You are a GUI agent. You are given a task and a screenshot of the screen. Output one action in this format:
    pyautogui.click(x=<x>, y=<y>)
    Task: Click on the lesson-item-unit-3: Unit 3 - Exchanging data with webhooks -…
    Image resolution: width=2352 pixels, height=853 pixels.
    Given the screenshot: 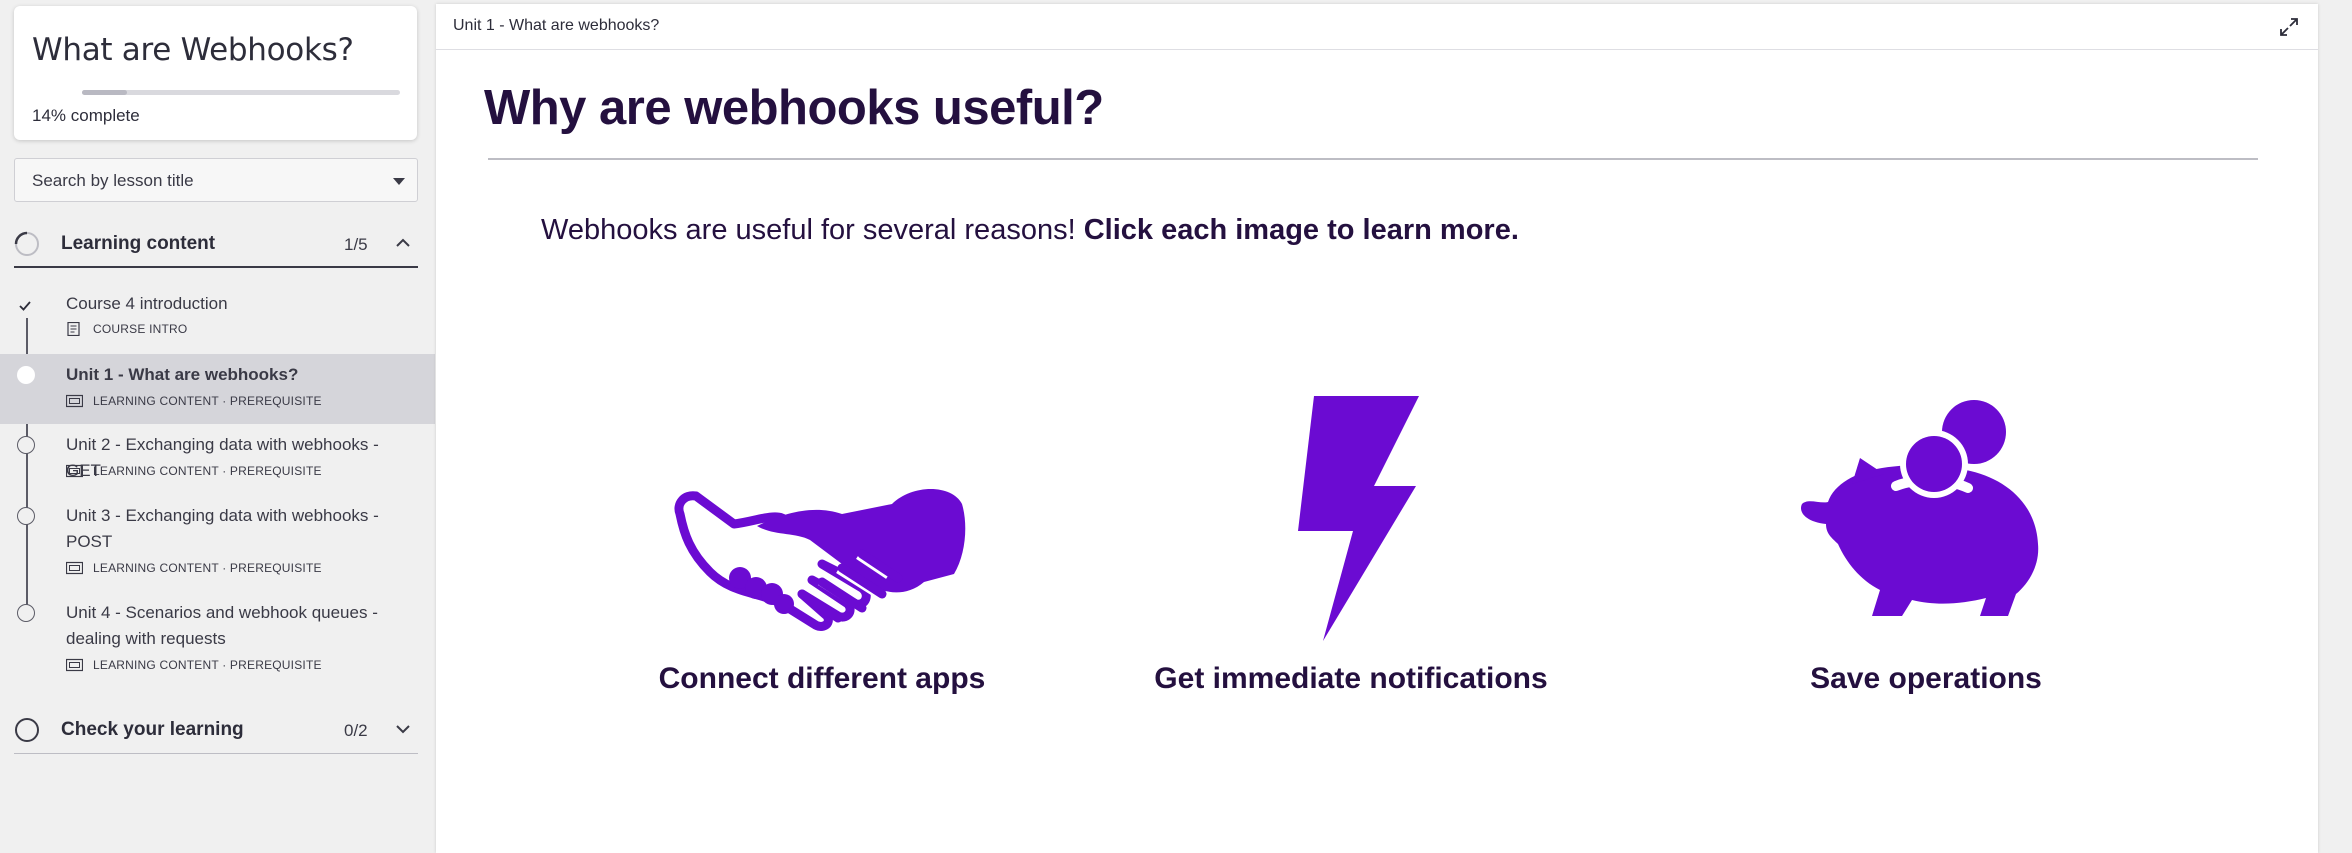 What is the action you would take?
    pyautogui.click(x=217, y=543)
    